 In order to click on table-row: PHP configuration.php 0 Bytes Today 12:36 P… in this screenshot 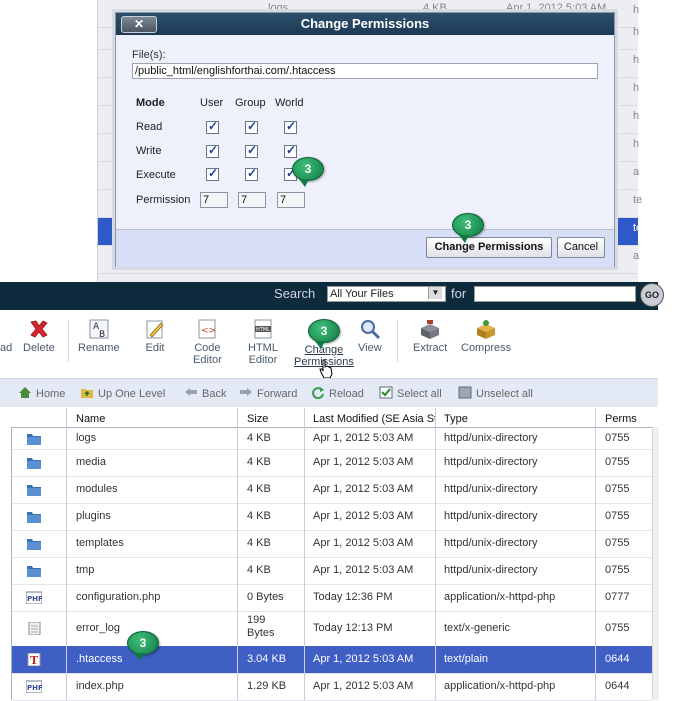, I will do `click(332, 598)`.